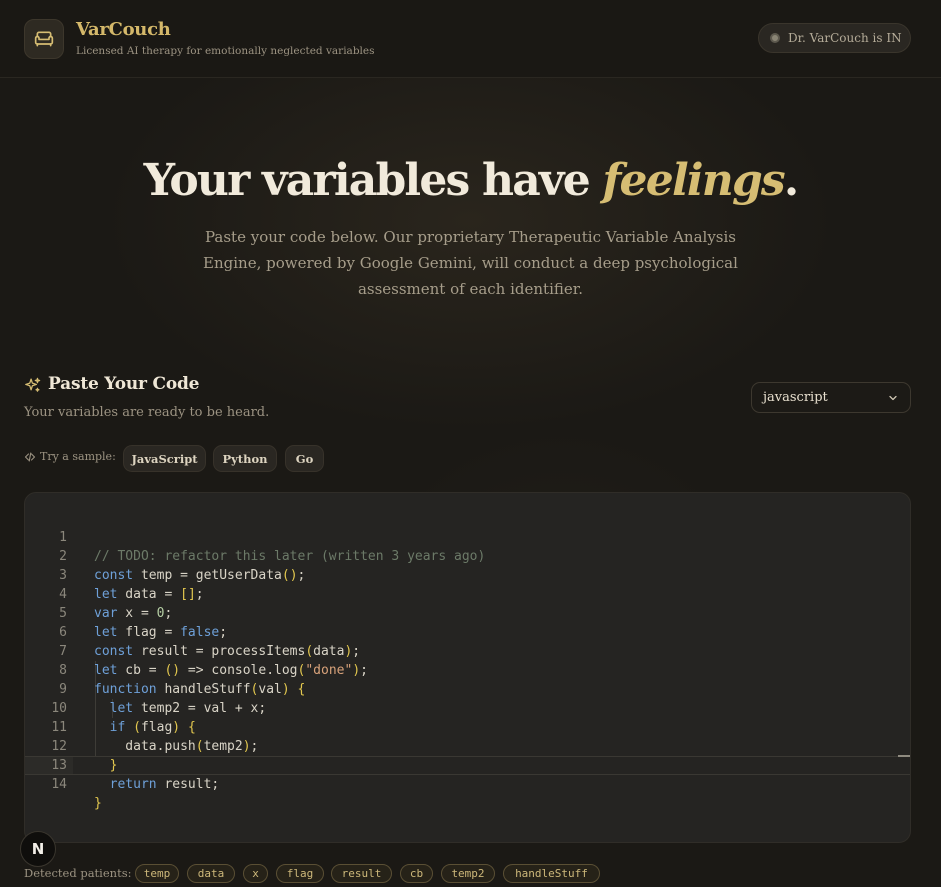 The image size is (941, 887). Describe the element at coordinates (467, 574) in the screenshot. I see `code-line: 3 let data = [];` at that location.